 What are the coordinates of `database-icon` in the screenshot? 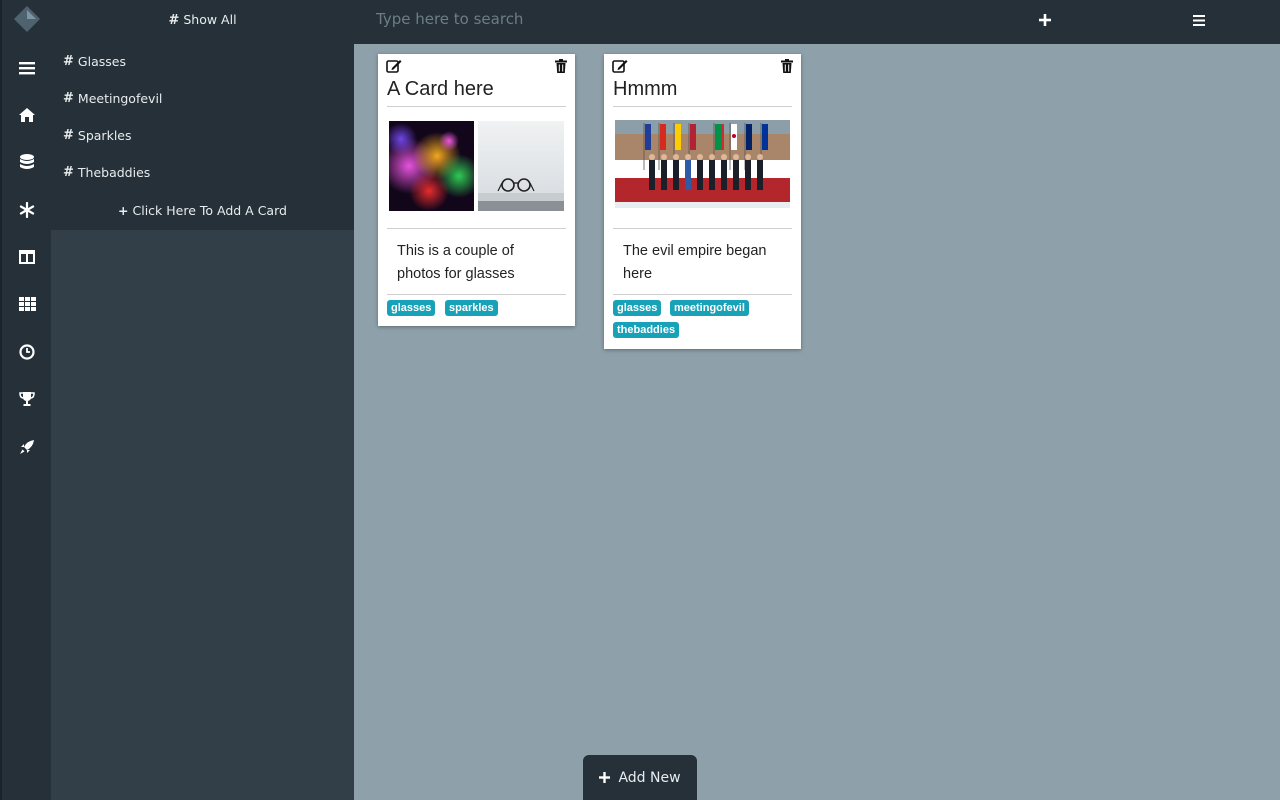 It's located at (27, 162).